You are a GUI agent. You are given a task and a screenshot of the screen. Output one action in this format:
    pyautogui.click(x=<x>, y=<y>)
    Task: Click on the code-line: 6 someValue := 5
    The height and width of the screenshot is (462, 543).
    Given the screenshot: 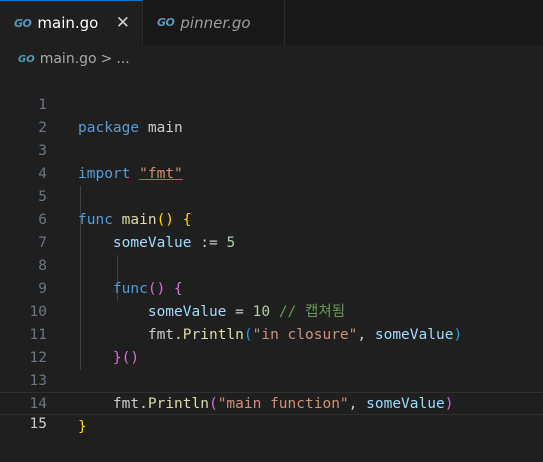 What is the action you would take?
    pyautogui.click(x=271, y=218)
    